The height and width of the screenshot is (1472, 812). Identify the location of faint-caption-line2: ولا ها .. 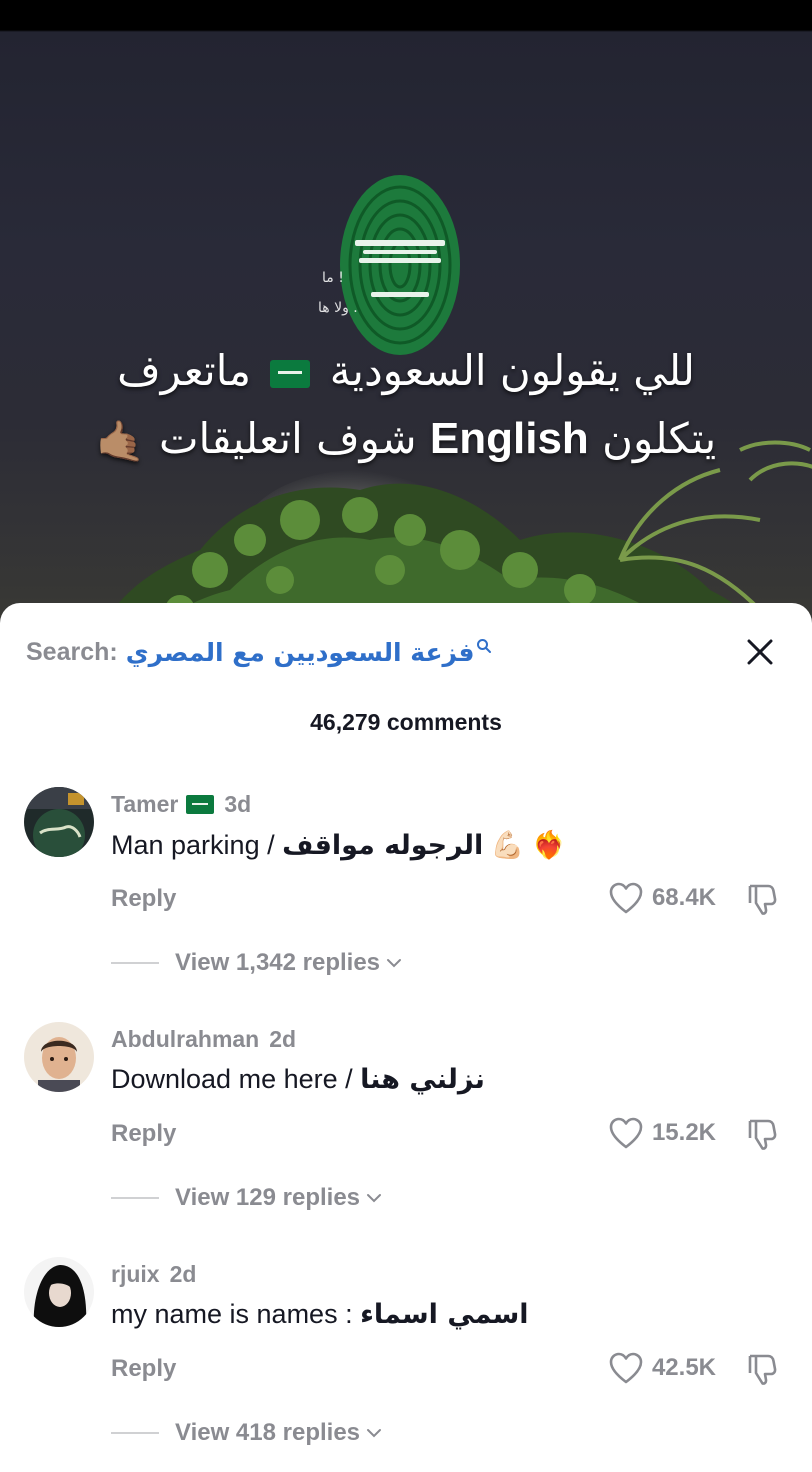
(338, 308).